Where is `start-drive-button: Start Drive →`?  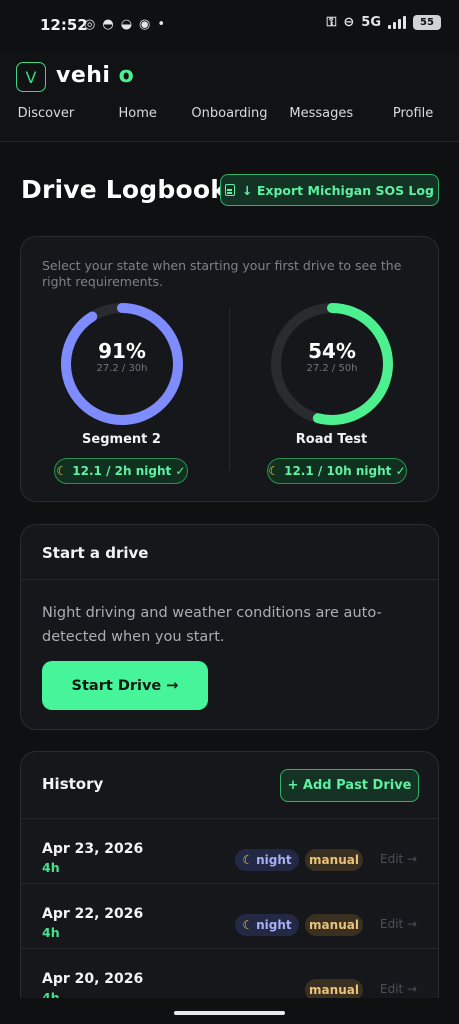
start-drive-button: Start Drive → is located at coordinates (125, 685).